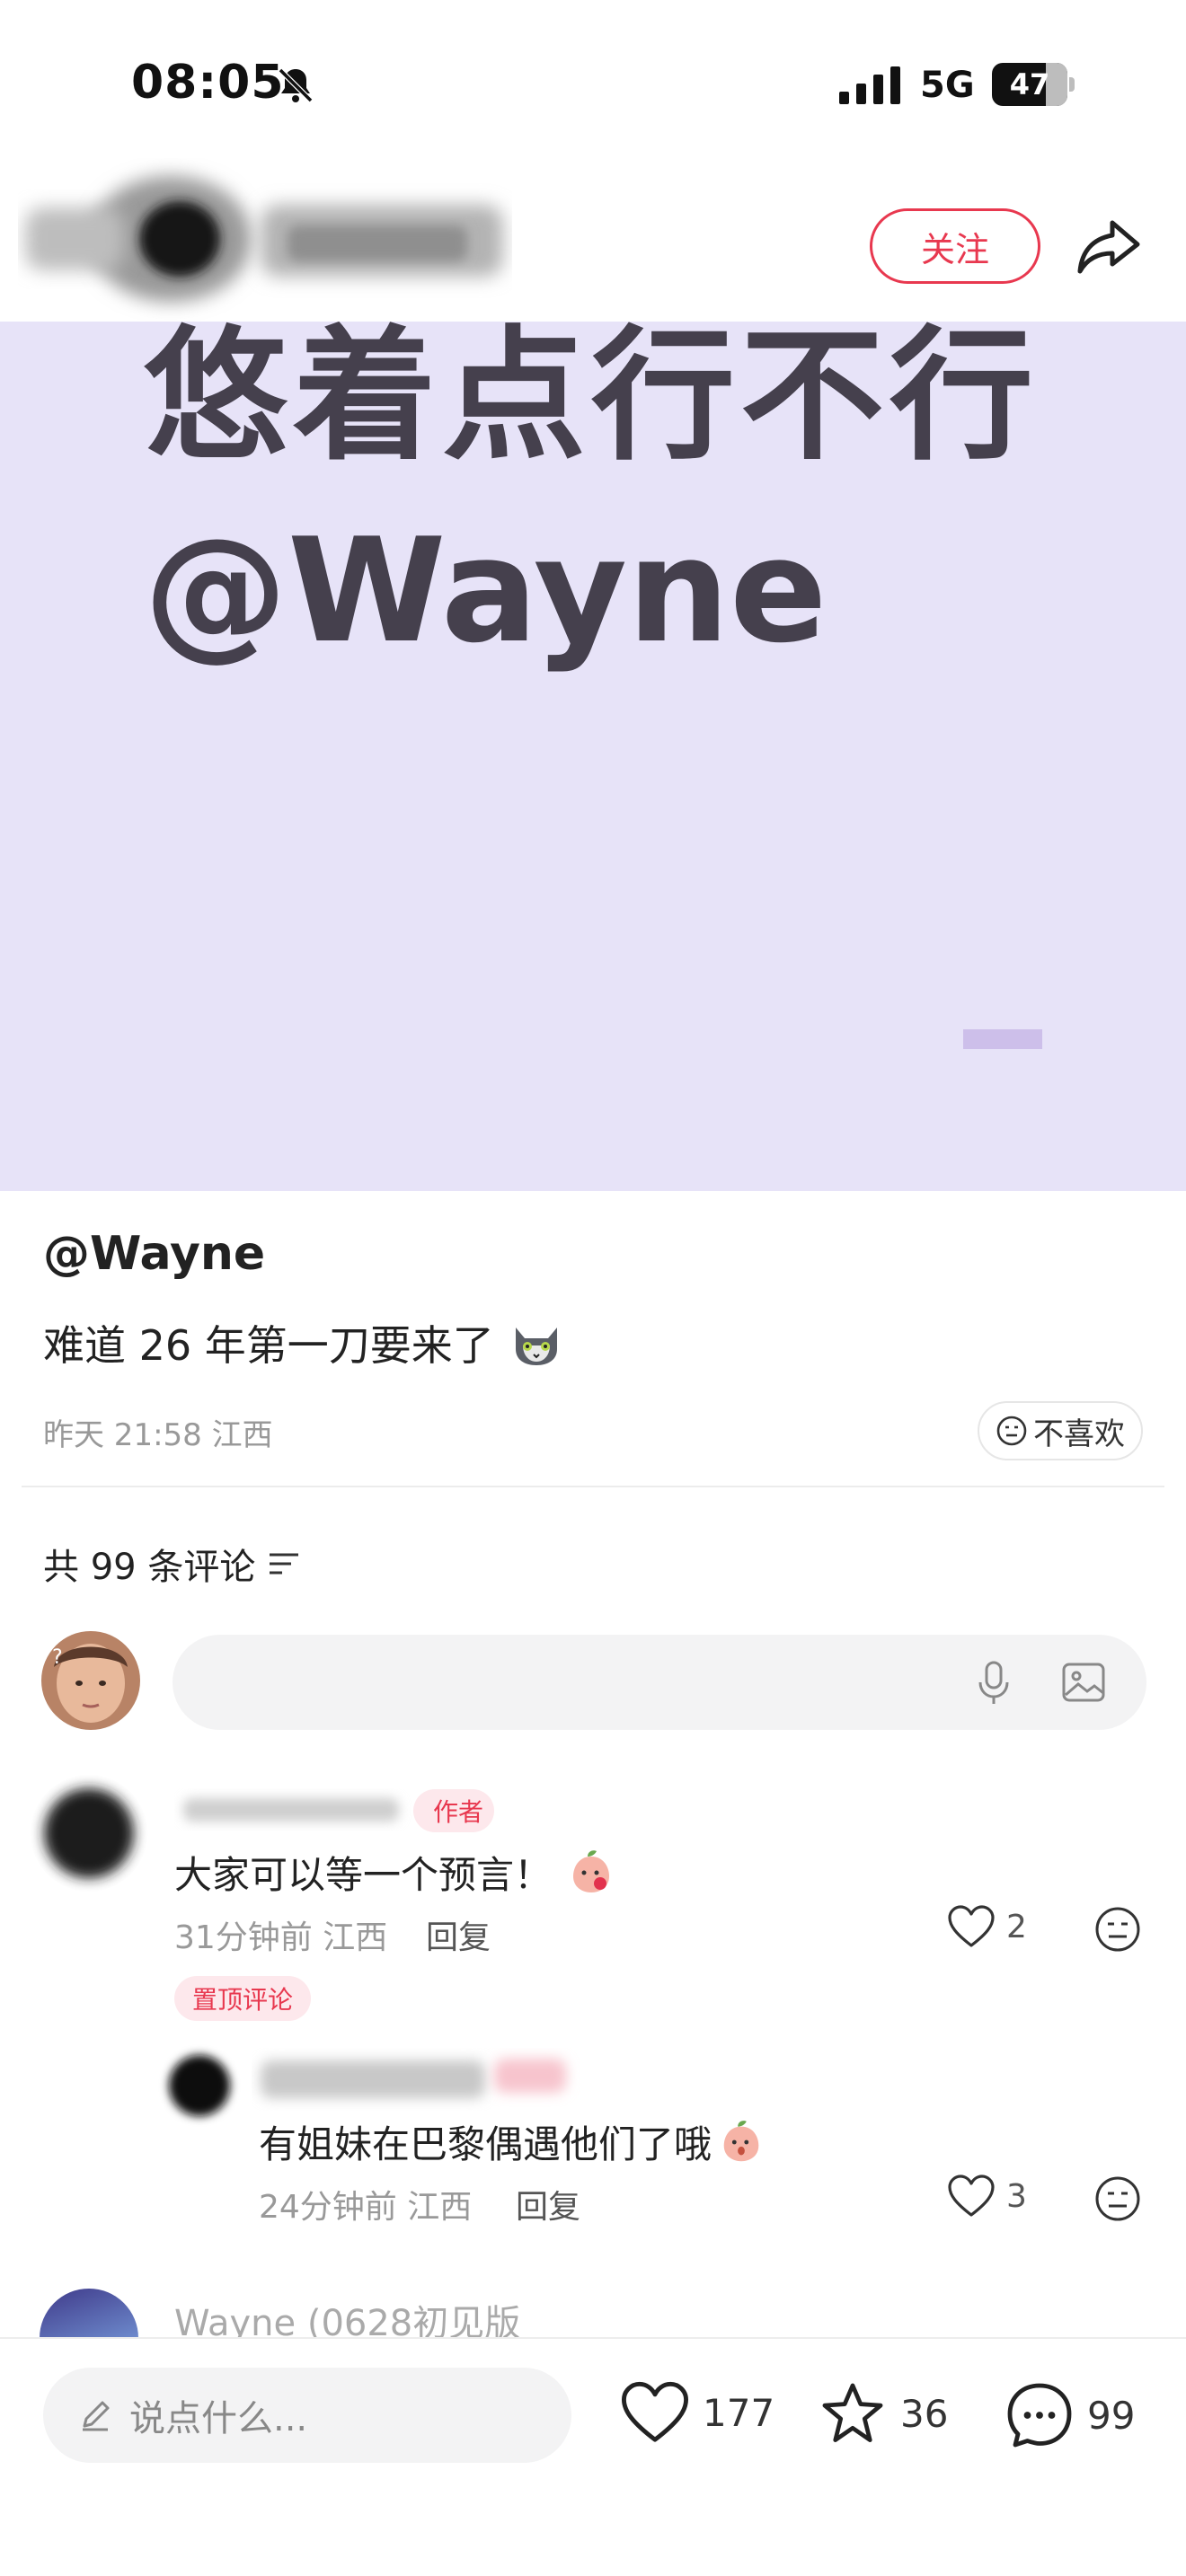 The image size is (1186, 2576). I want to click on comment-like-button: 2, so click(987, 1926).